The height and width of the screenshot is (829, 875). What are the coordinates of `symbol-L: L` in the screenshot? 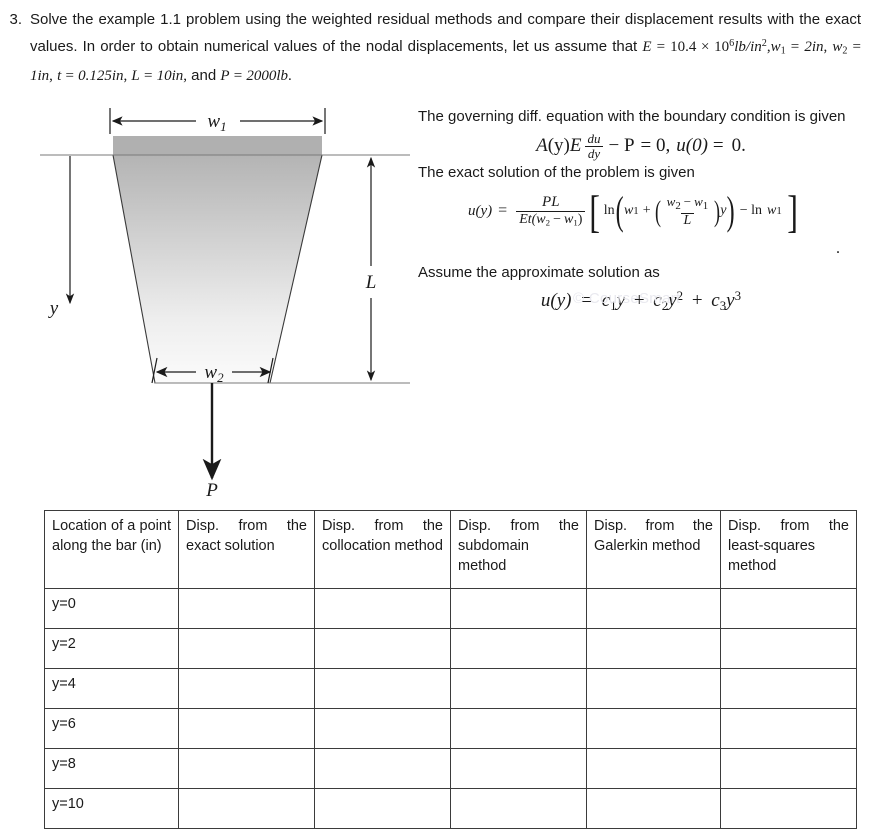 It's located at (135, 75).